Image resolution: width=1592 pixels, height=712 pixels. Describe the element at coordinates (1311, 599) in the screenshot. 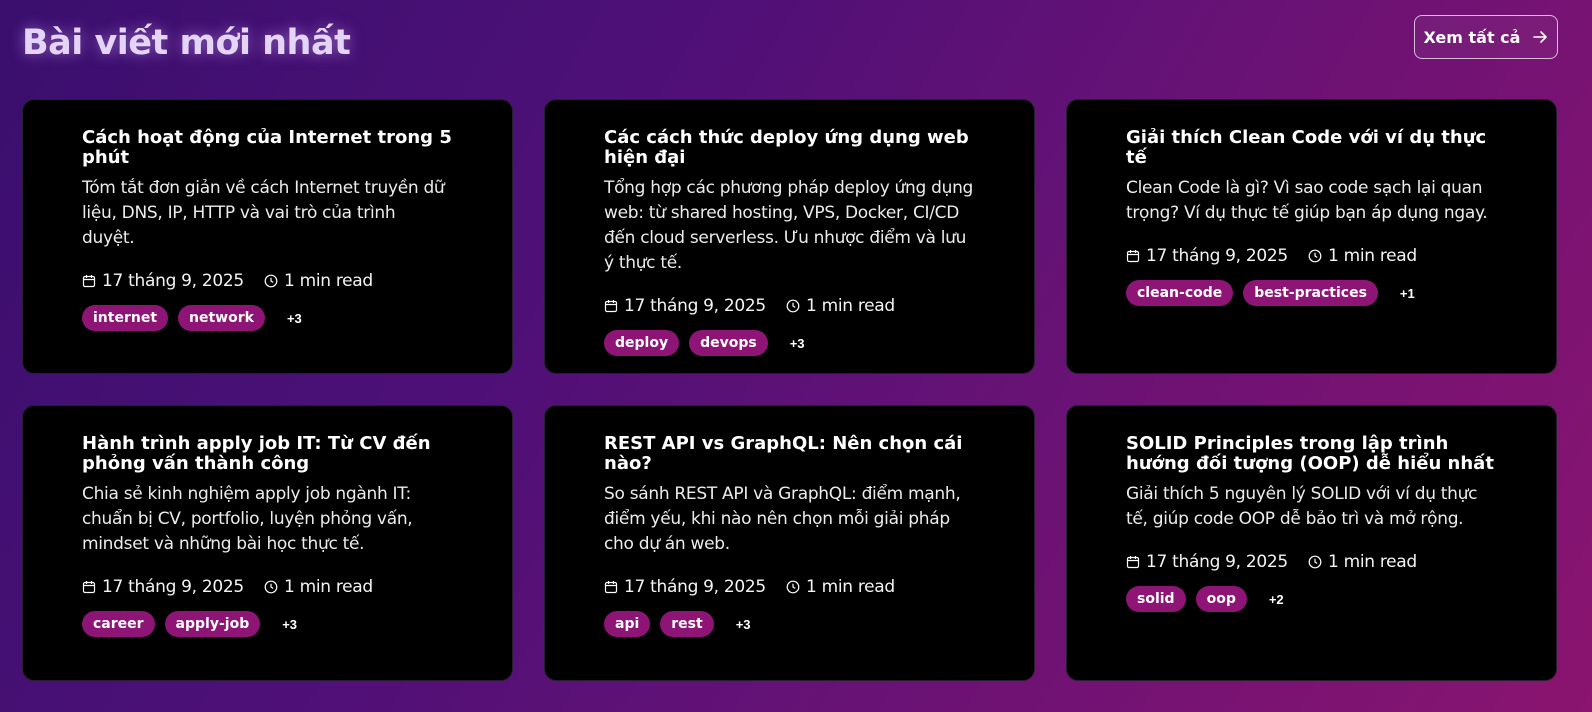

I see `post-tags: solid oop +2` at that location.